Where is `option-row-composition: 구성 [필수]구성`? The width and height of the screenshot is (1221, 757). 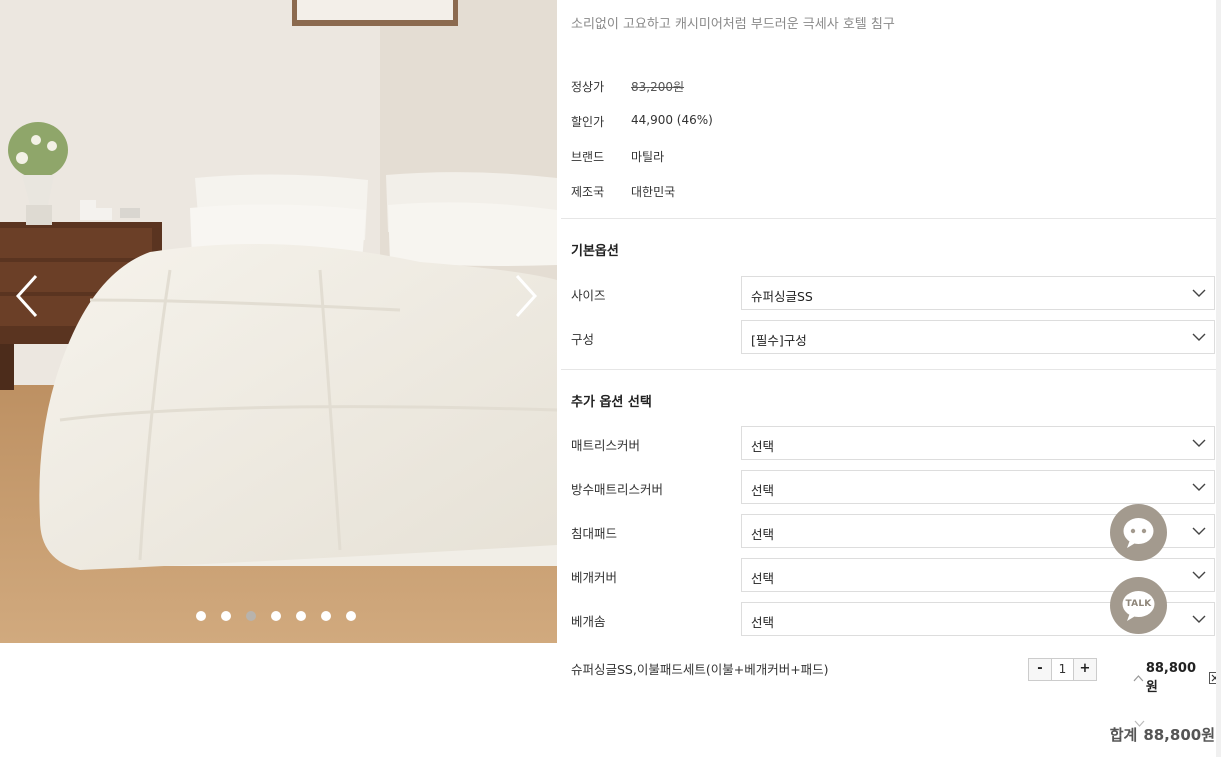 option-row-composition: 구성 [필수]구성 is located at coordinates (893, 337).